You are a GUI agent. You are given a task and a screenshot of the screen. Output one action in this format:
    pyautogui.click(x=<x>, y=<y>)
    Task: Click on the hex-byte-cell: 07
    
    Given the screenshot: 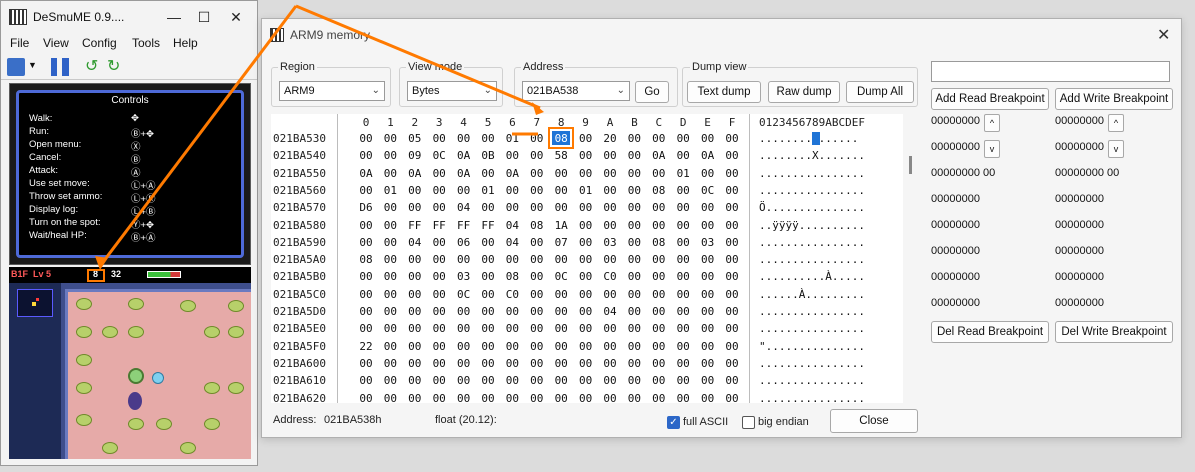 What is the action you would take?
    pyautogui.click(x=561, y=242)
    